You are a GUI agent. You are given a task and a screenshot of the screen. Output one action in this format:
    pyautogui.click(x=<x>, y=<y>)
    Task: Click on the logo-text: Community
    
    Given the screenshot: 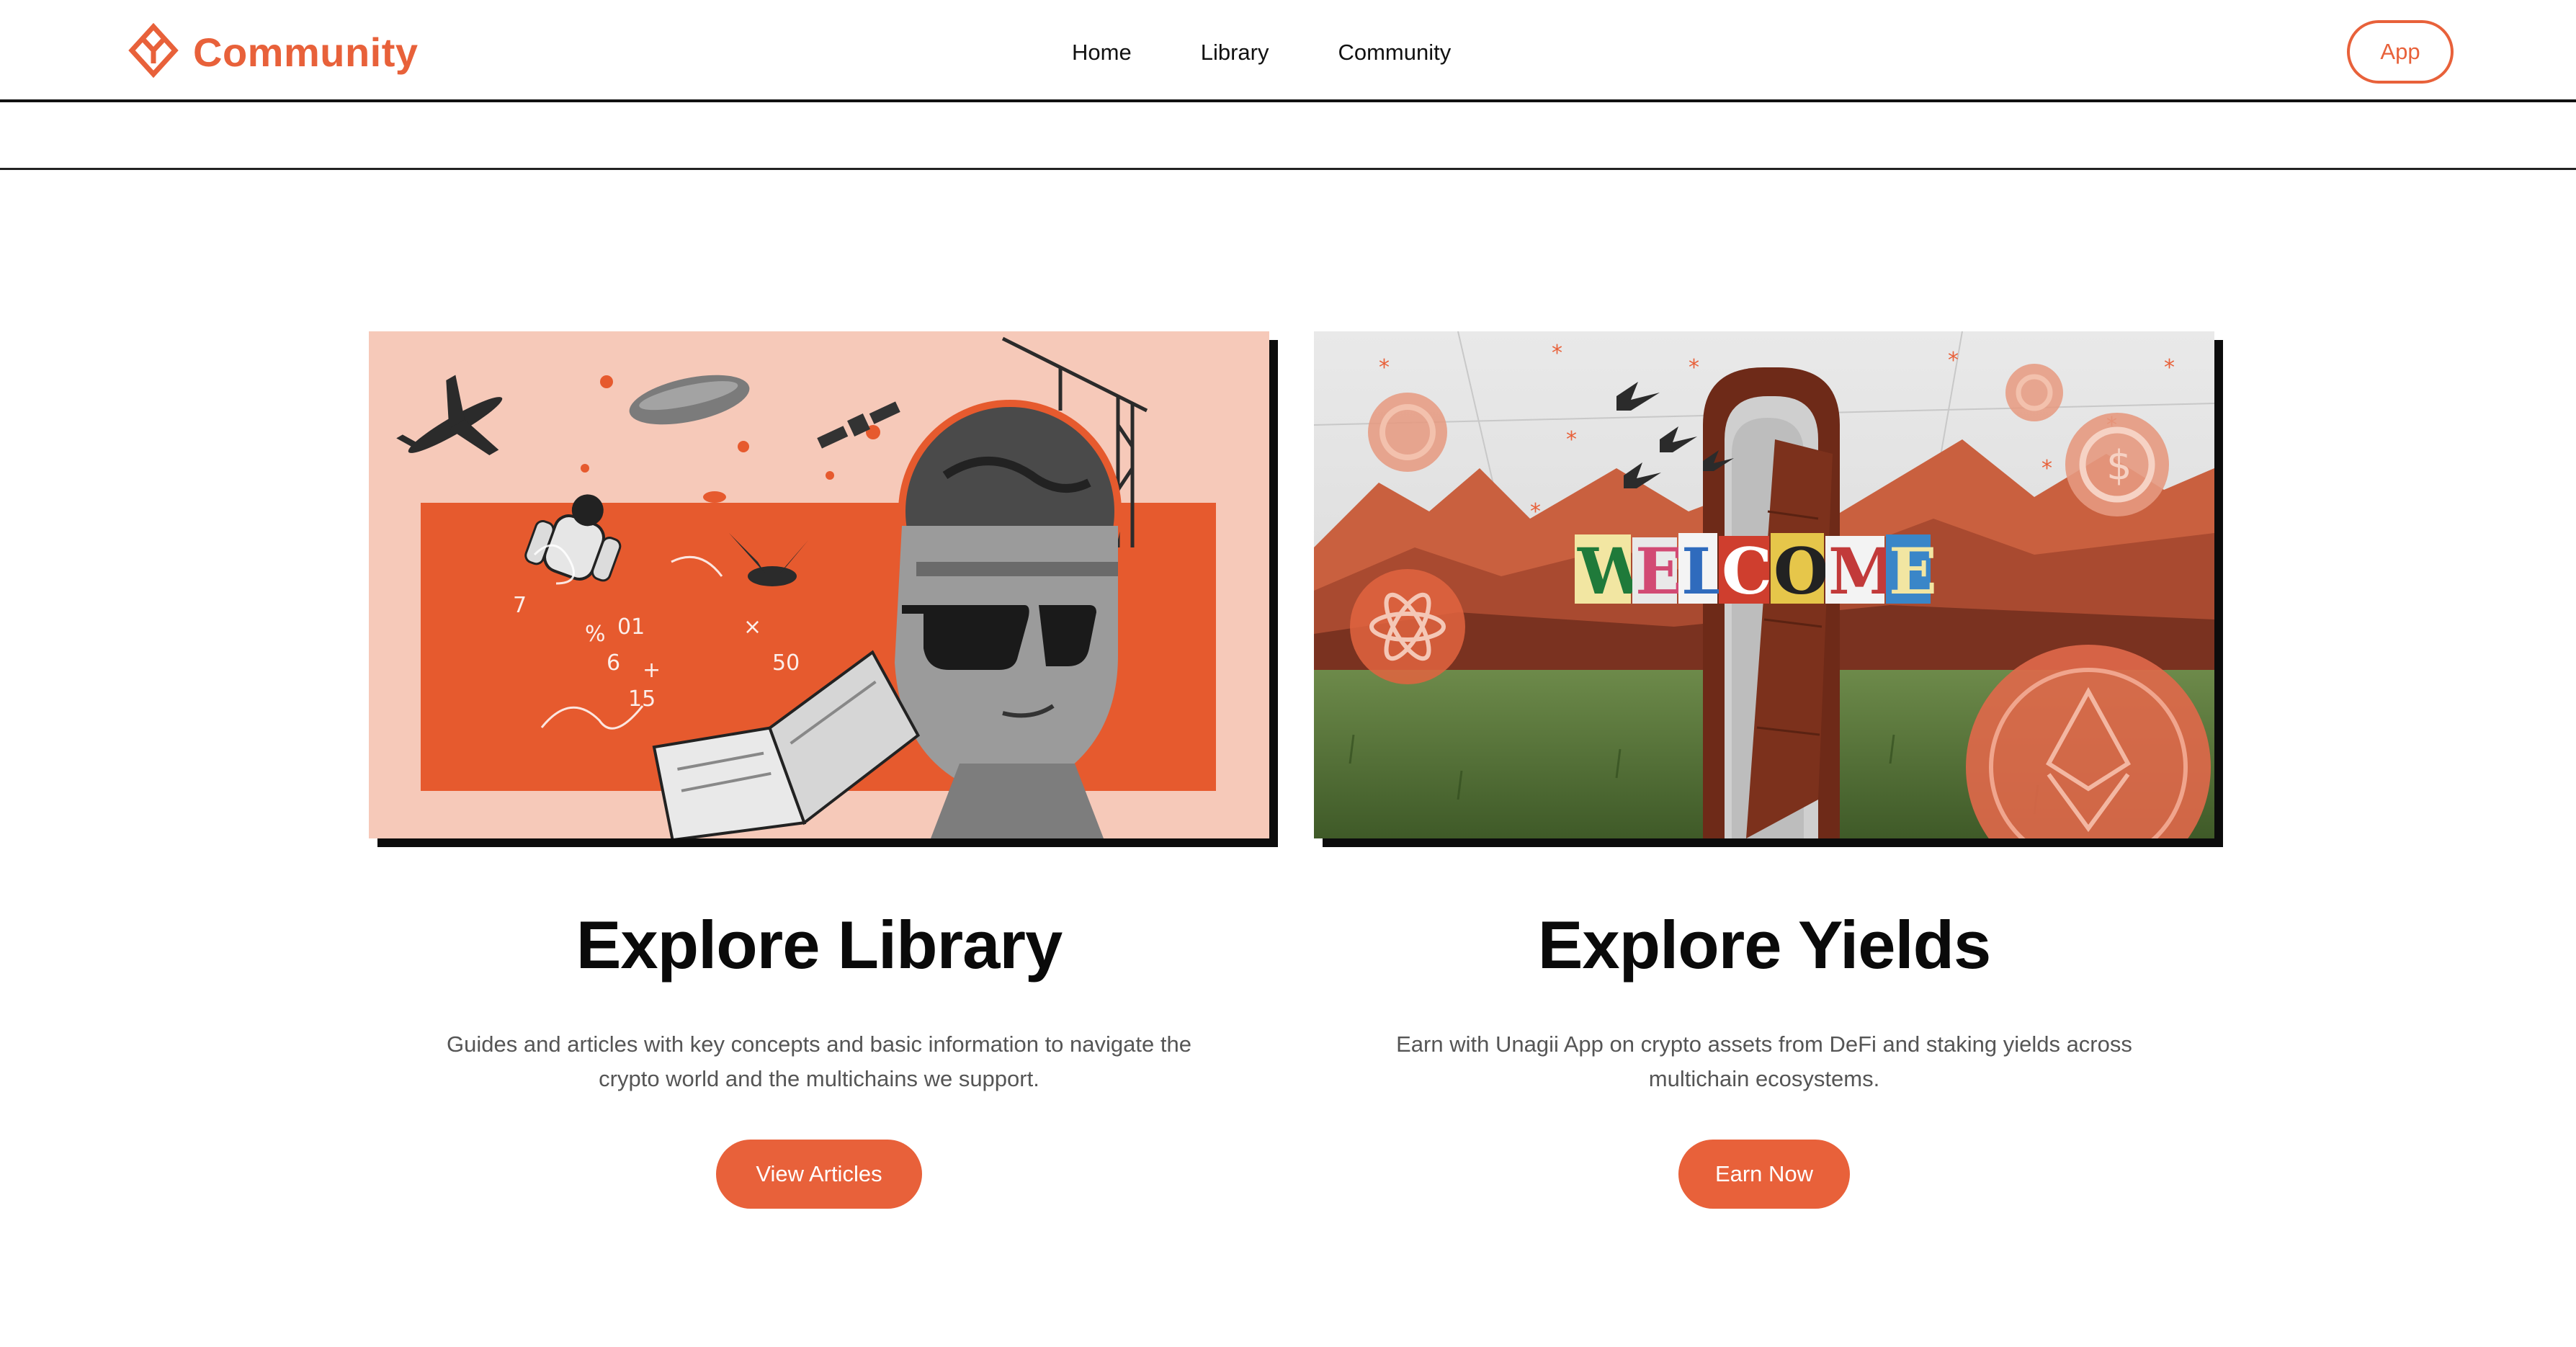 What is the action you would take?
    pyautogui.click(x=306, y=52)
    